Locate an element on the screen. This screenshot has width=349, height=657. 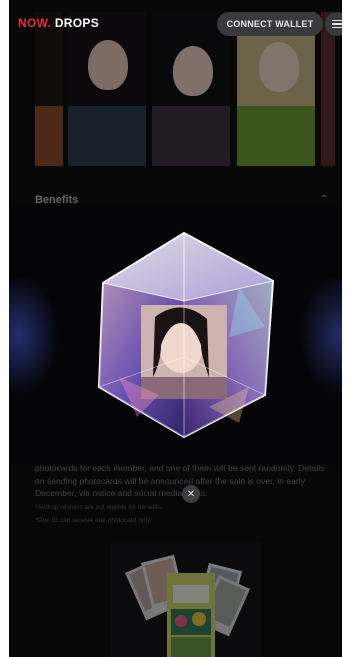
close-modal-button: ✕ is located at coordinates (191, 494).